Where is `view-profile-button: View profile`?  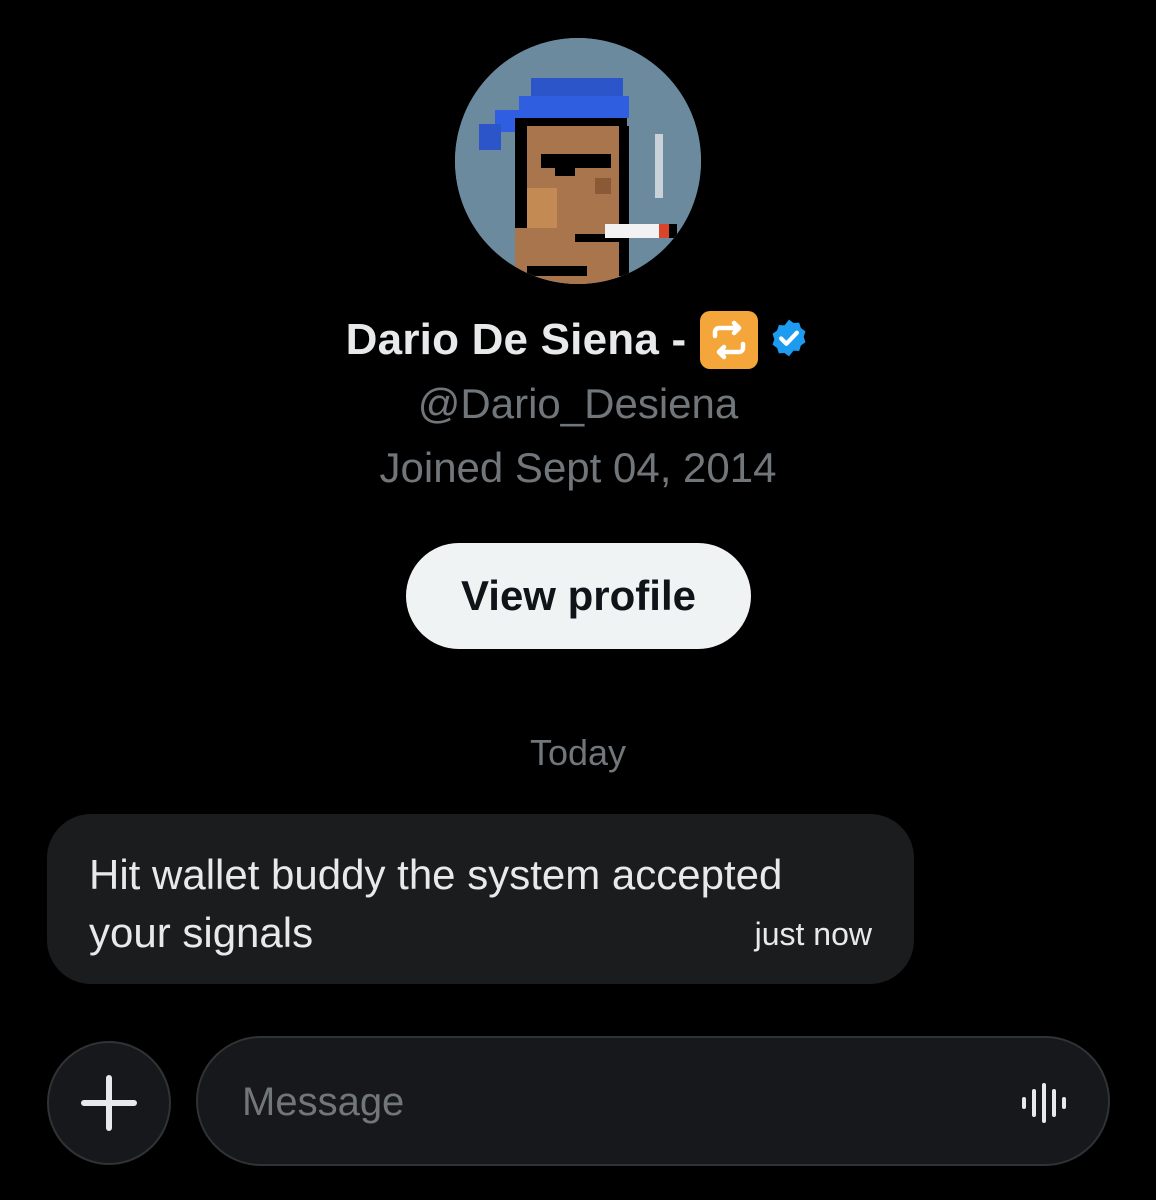
view-profile-button: View profile is located at coordinates (578, 596).